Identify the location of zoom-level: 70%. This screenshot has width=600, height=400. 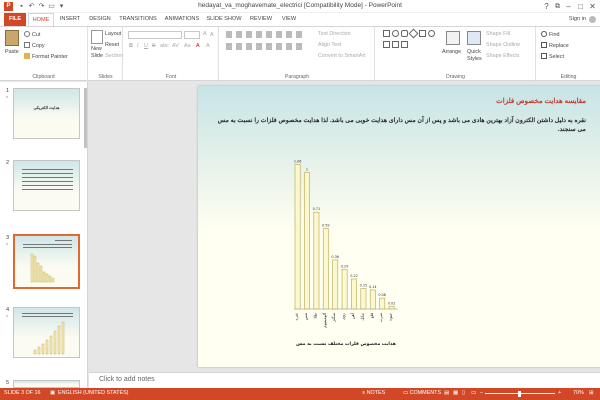
(578, 393).